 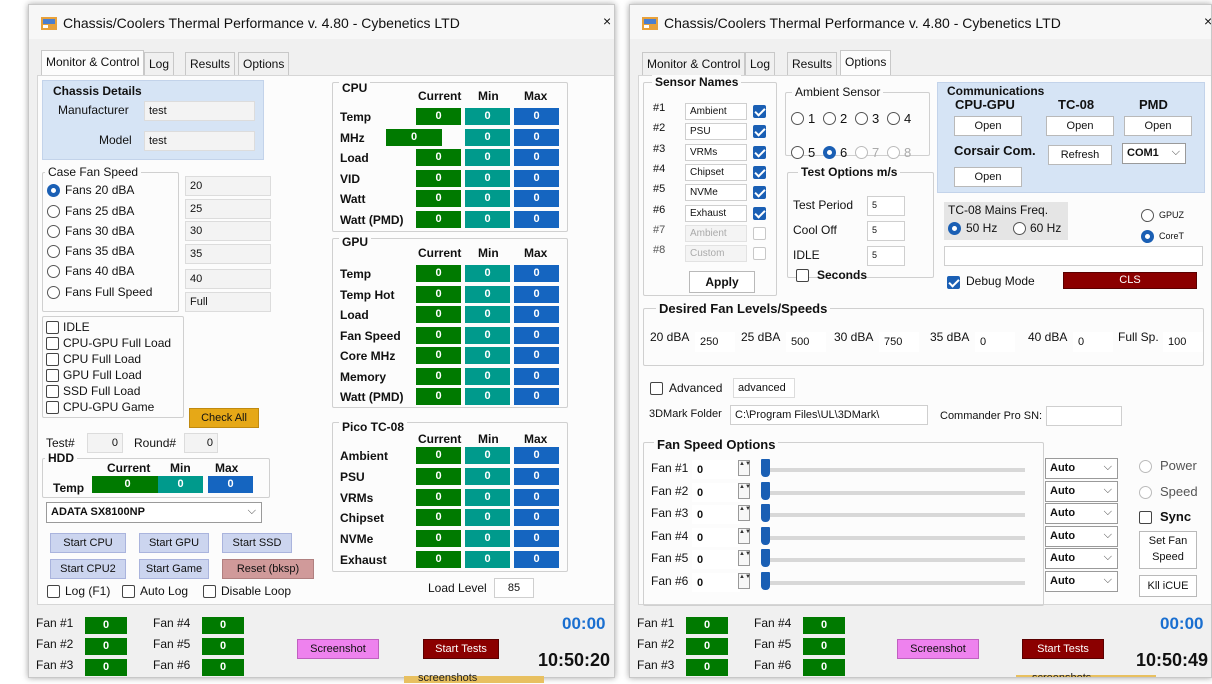 What do you see at coordinates (1084, 416) in the screenshot?
I see `commander-pro-field` at bounding box center [1084, 416].